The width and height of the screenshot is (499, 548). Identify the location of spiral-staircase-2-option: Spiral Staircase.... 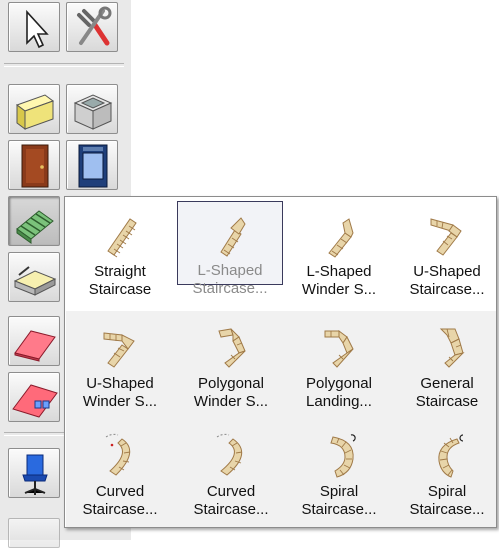
(446, 472).